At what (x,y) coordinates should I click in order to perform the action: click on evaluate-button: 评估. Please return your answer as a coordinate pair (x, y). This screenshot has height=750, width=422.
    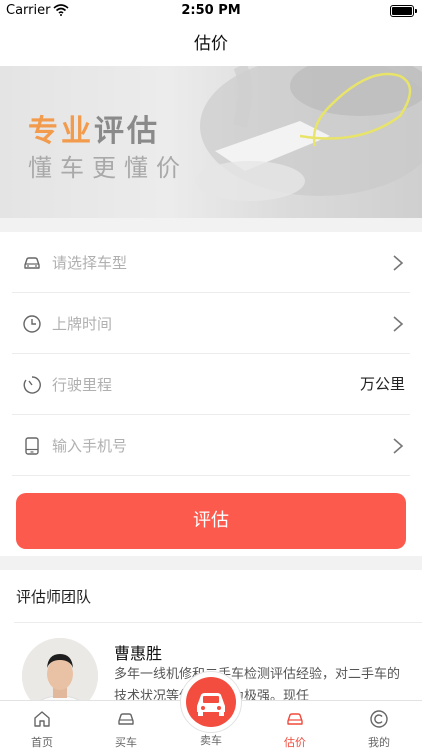
    Looking at the image, I should click on (211, 521).